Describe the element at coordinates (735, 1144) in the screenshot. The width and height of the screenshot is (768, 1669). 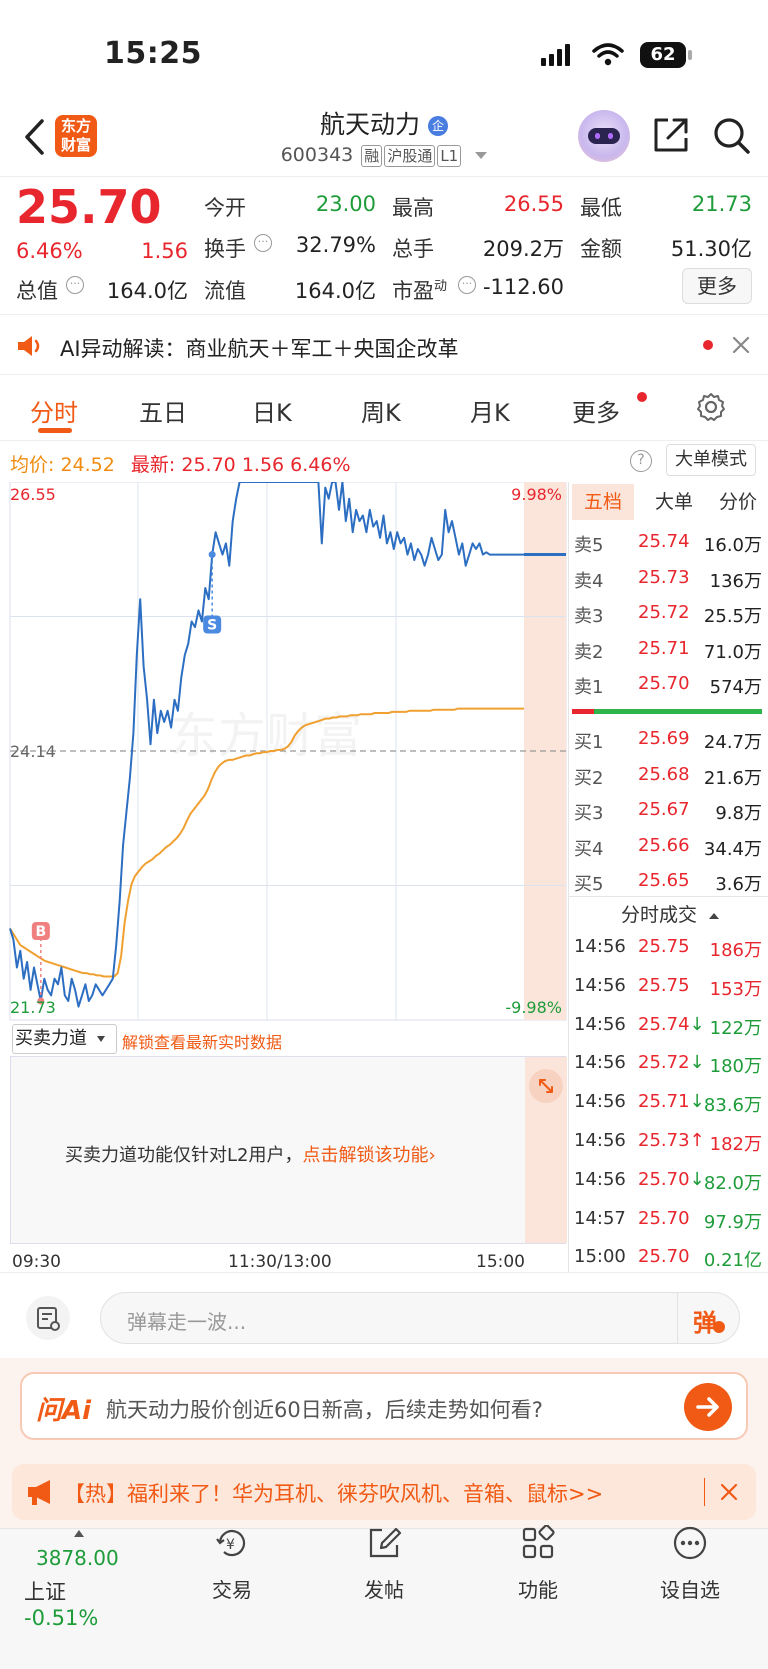
I see `tick-volume: 182万` at that location.